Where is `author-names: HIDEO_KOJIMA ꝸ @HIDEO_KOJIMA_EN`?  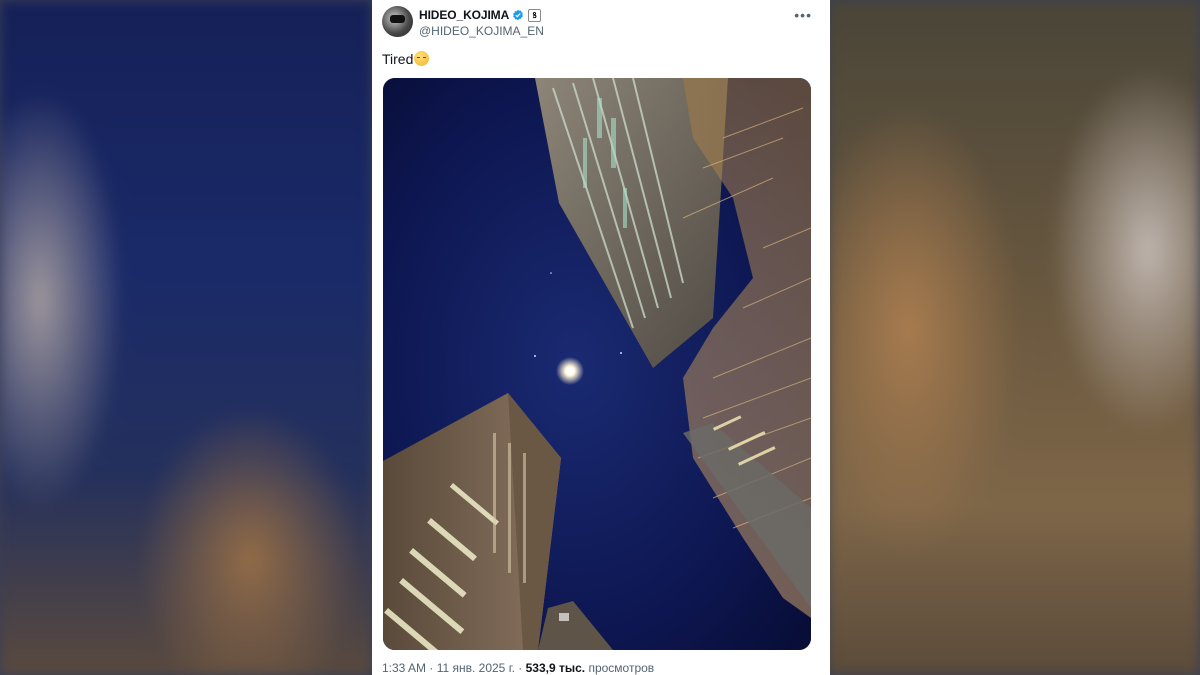
author-names: HIDEO_KOJIMA ꝸ @HIDEO_KOJIMA_EN is located at coordinates (481, 22).